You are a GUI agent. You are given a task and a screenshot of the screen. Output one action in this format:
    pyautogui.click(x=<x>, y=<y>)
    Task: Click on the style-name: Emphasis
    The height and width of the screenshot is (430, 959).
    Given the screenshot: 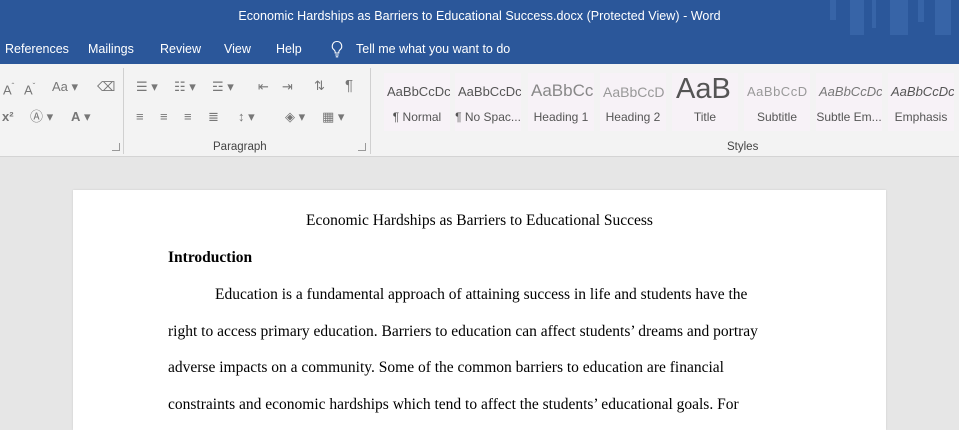 What is the action you would take?
    pyautogui.click(x=921, y=117)
    